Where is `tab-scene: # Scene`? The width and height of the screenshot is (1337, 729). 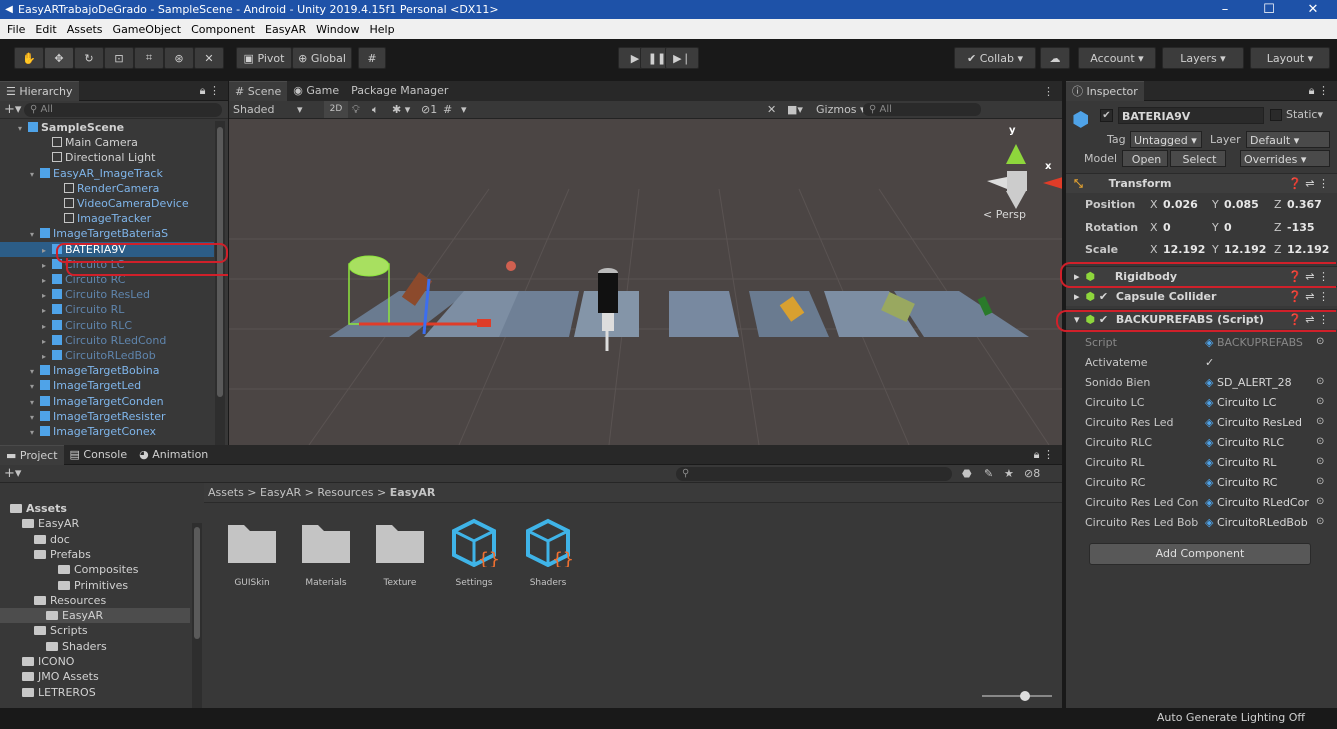
tab-scene: # Scene is located at coordinates (258, 91).